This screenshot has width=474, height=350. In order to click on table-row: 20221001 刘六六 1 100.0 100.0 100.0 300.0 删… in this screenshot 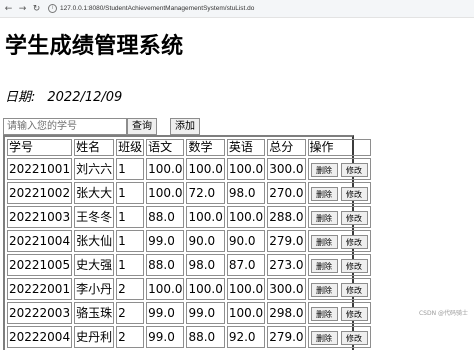, I will do `click(189, 169)`.